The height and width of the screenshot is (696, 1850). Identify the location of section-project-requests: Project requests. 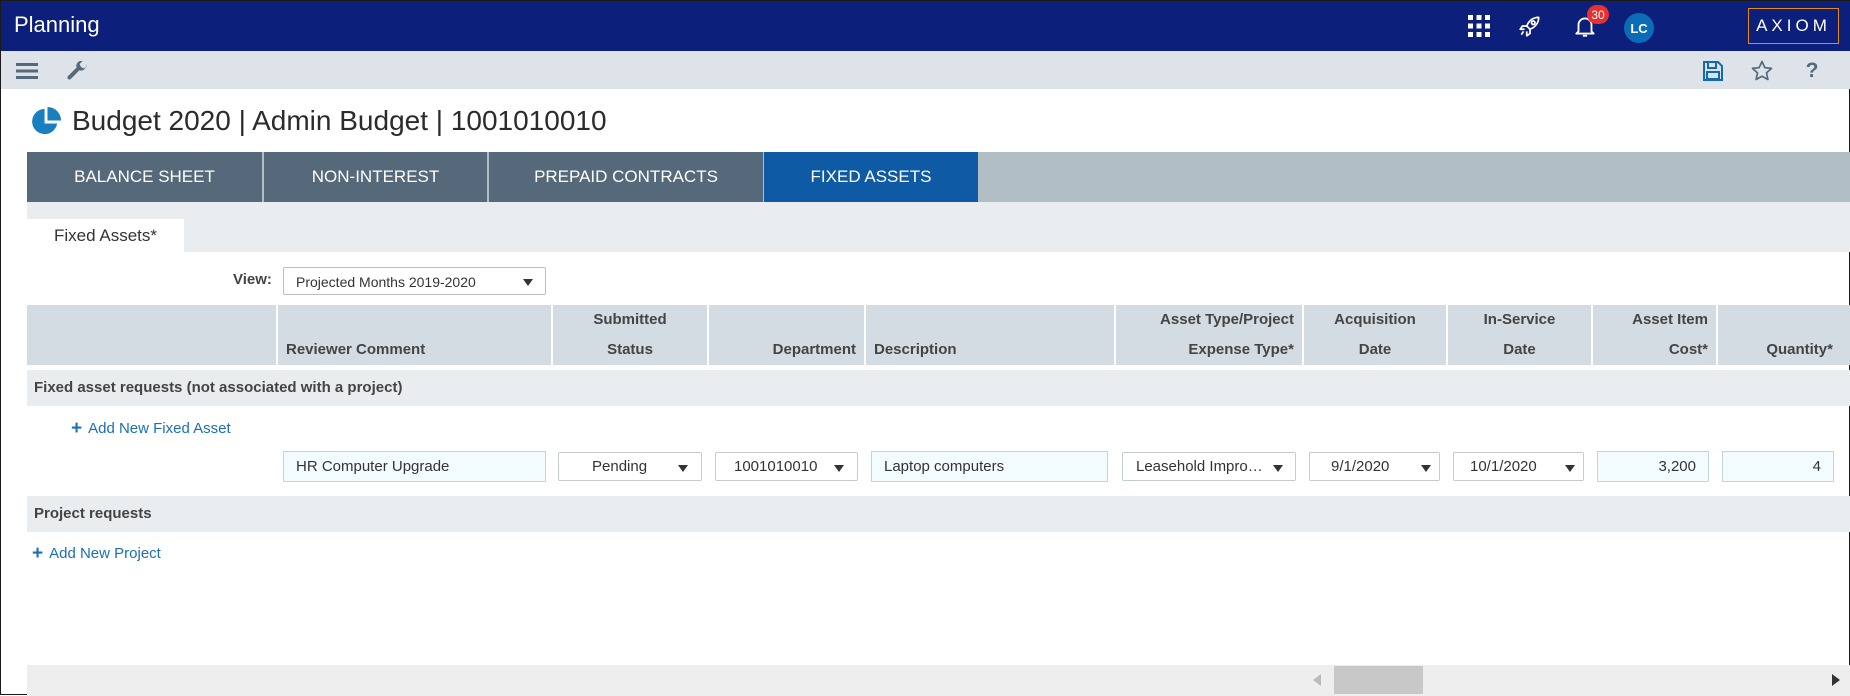
(938, 514).